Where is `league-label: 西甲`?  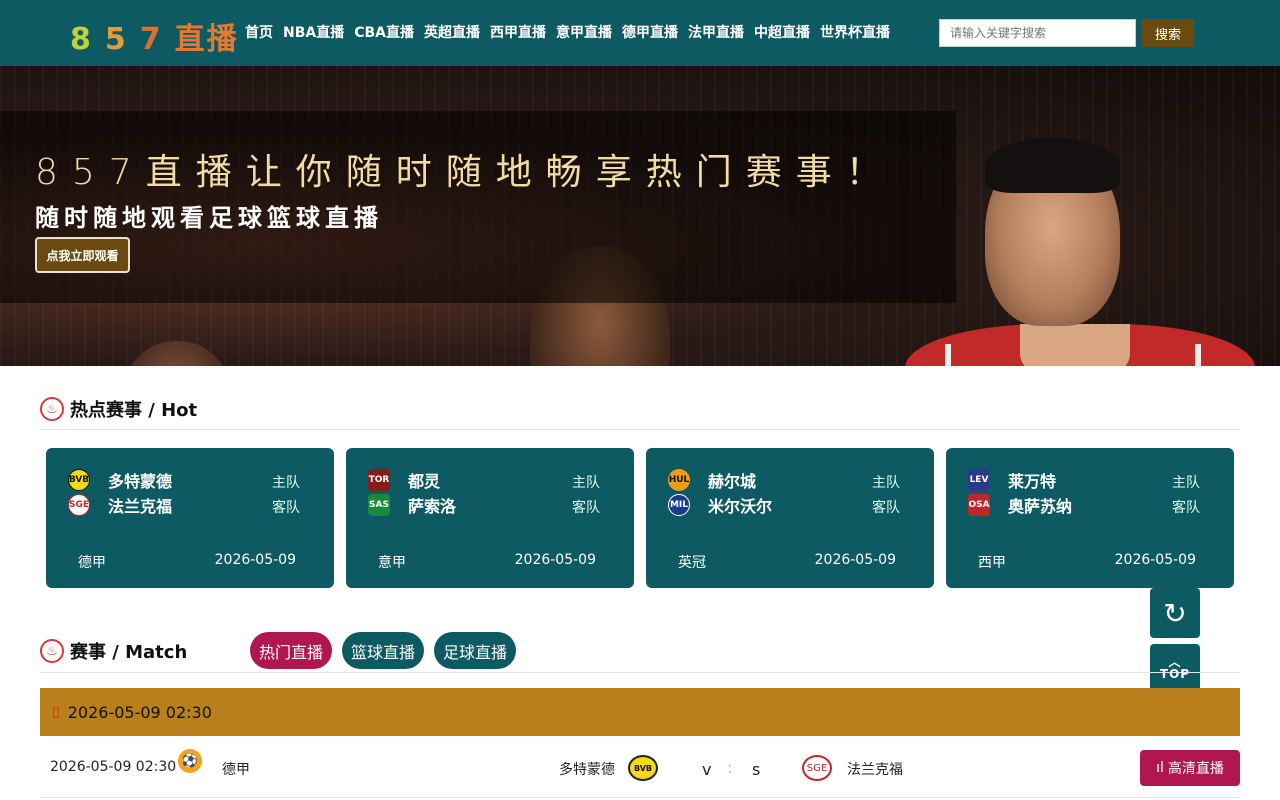 league-label: 西甲 is located at coordinates (992, 563).